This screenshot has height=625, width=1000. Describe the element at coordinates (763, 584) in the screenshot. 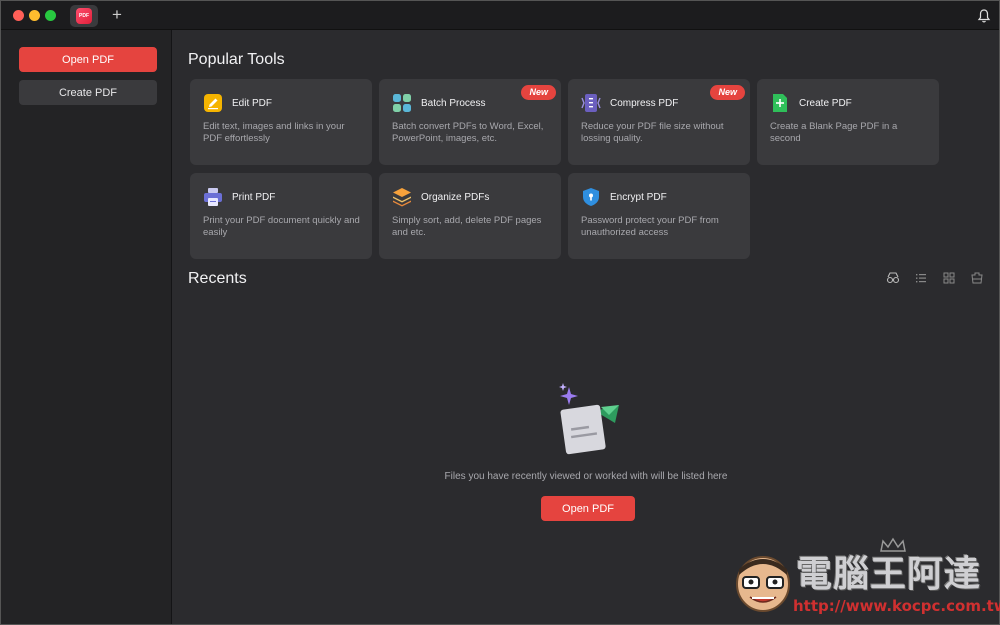

I see `mascot-face-logo` at that location.